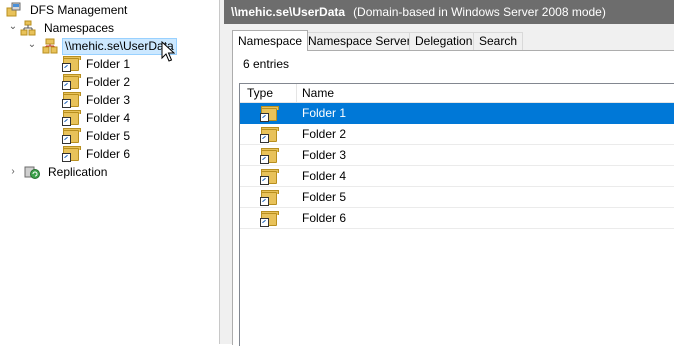  Describe the element at coordinates (498, 41) in the screenshot. I see `tab-search: Search` at that location.